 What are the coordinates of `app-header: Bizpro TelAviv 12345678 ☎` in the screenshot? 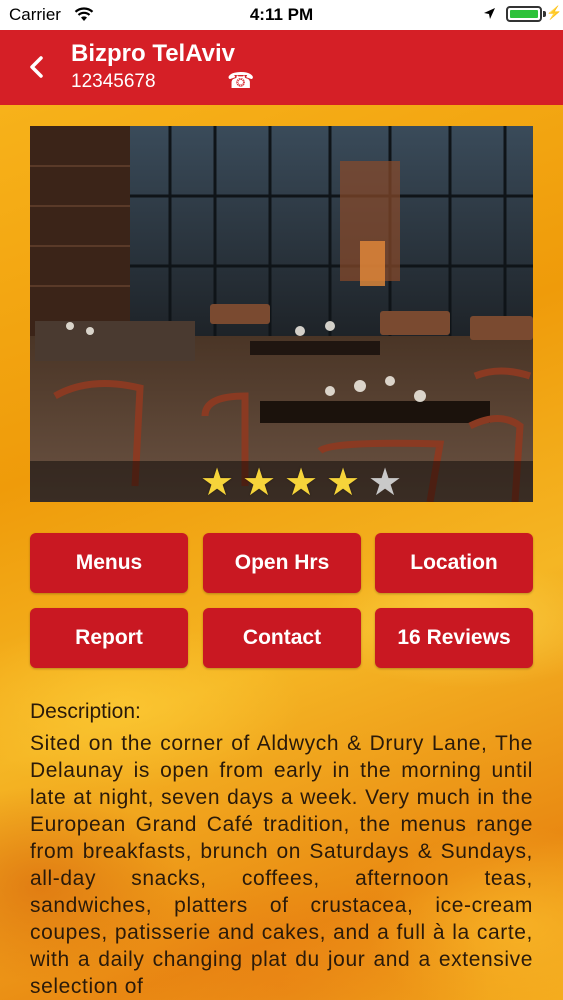 It's located at (281, 67).